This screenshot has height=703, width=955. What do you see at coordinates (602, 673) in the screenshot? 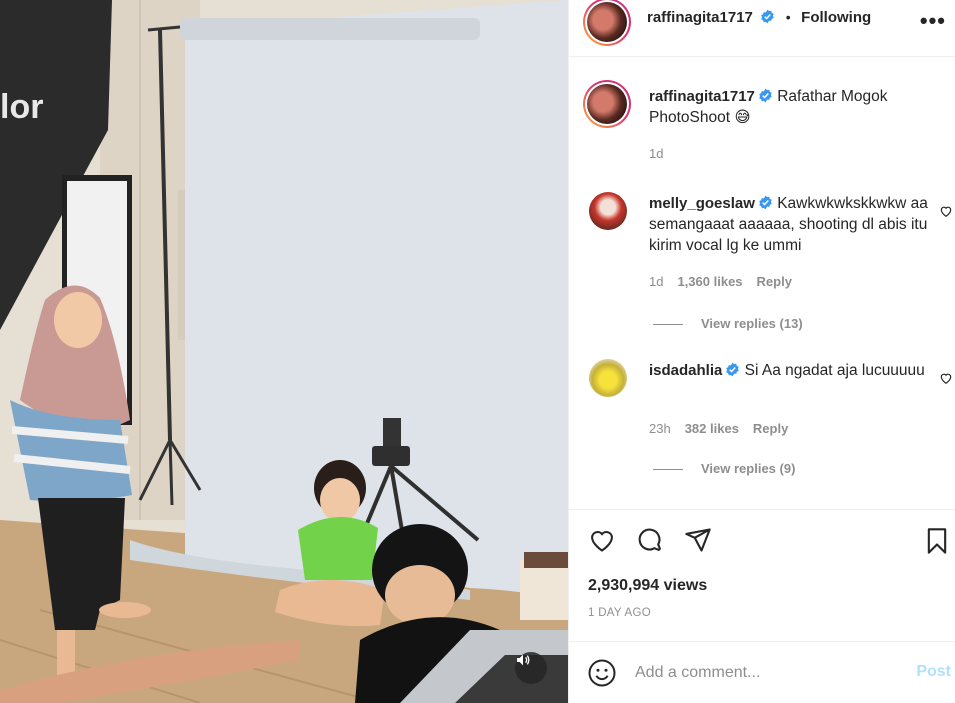
I see `emoji-smiley-icon` at bounding box center [602, 673].